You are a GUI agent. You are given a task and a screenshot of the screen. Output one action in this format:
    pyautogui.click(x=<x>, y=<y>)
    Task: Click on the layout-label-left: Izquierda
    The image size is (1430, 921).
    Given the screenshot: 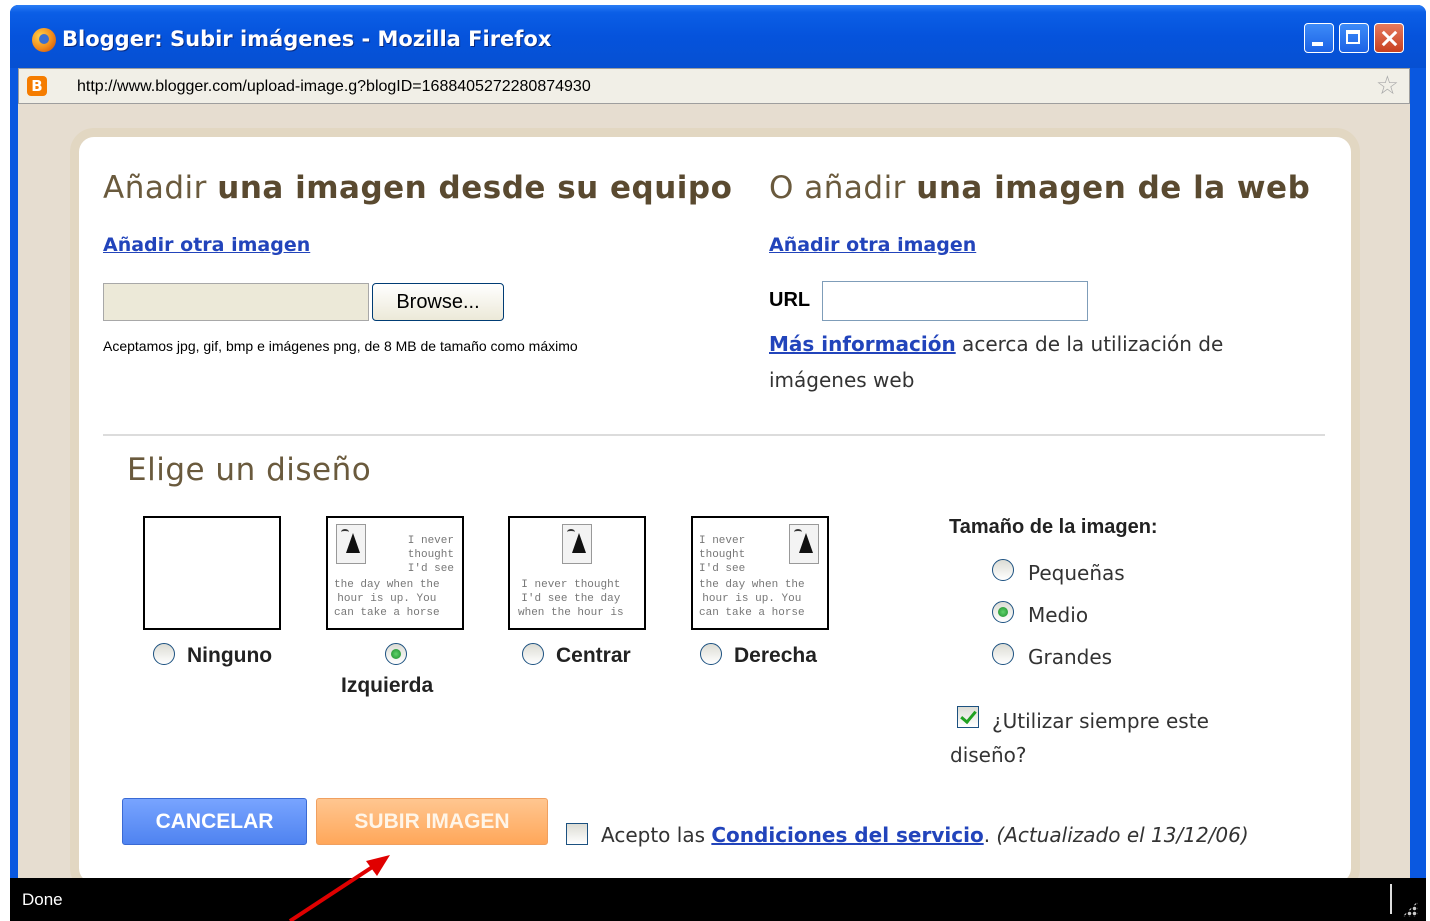 What is the action you would take?
    pyautogui.click(x=387, y=685)
    